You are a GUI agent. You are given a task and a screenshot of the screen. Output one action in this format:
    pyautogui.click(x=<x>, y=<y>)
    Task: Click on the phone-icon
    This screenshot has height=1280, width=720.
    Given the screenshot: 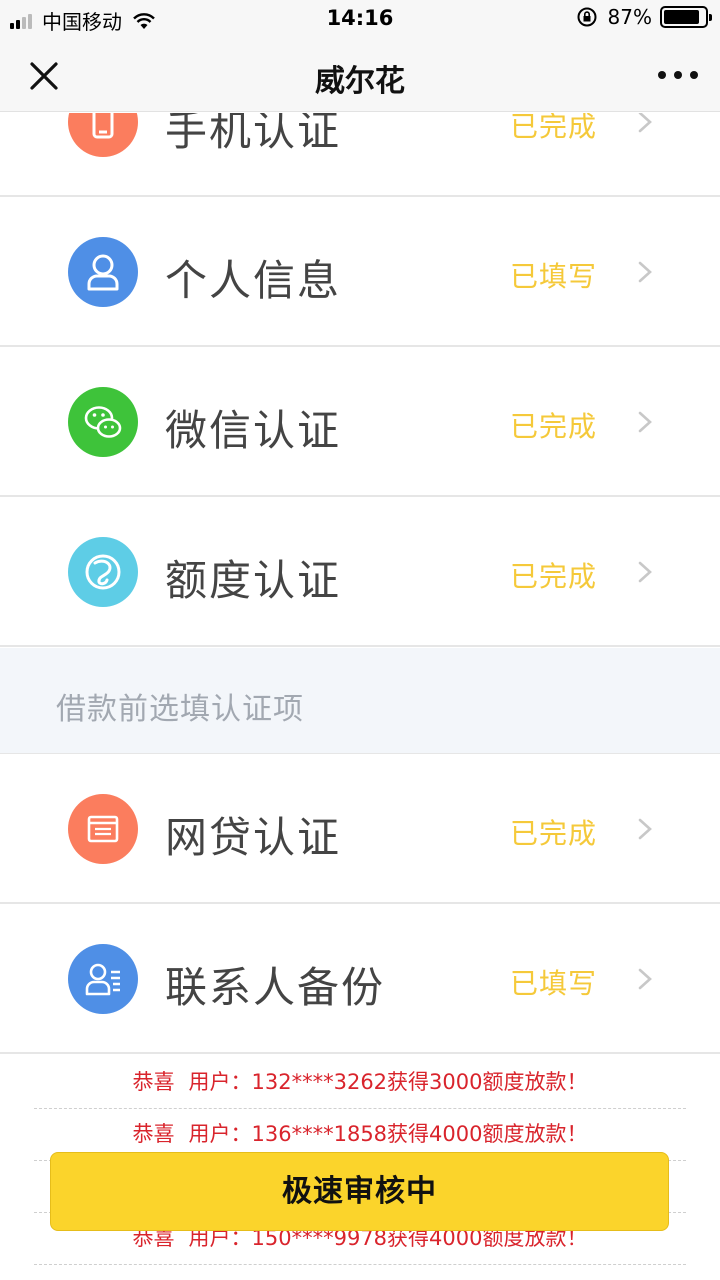 What is the action you would take?
    pyautogui.click(x=103, y=135)
    